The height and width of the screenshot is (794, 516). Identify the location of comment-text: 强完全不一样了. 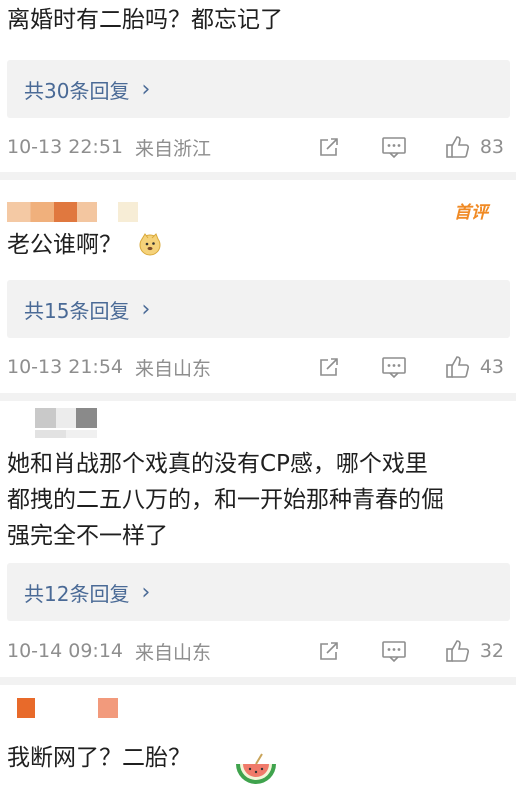
(87, 536).